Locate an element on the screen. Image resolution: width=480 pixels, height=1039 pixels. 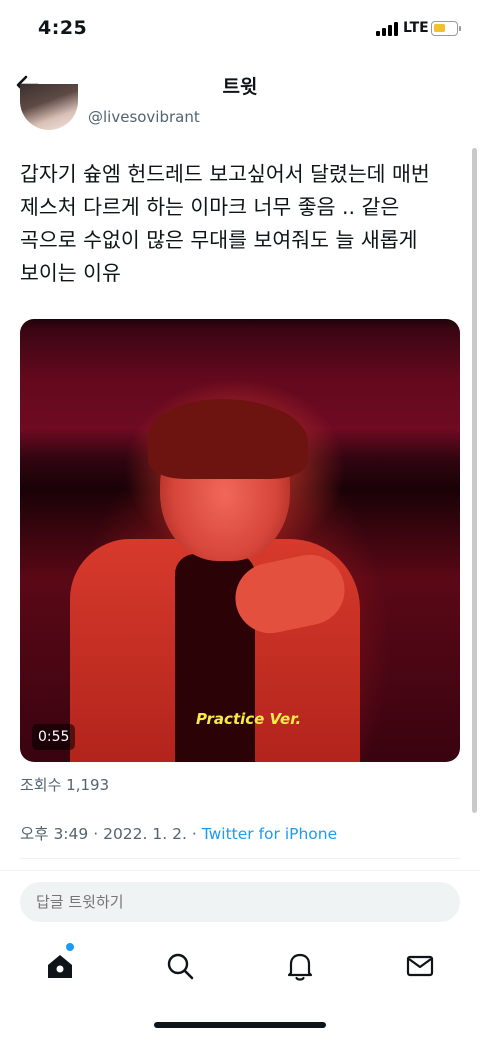
tweet-source-link: Twitter for iPhone is located at coordinates (269, 834).